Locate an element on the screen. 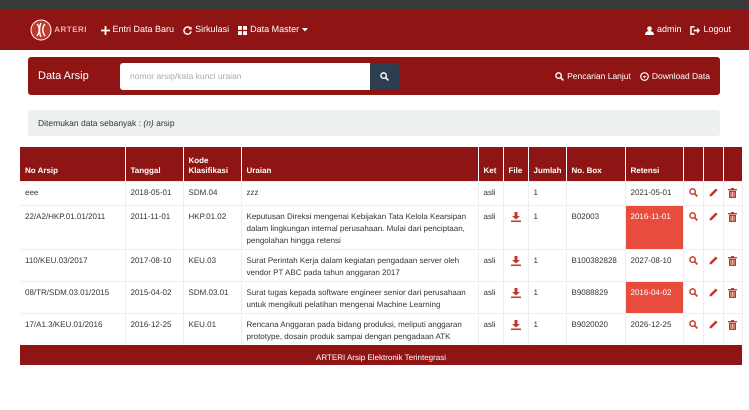 Image resolution: width=749 pixels, height=410 pixels. archive-number: eee is located at coordinates (31, 192).